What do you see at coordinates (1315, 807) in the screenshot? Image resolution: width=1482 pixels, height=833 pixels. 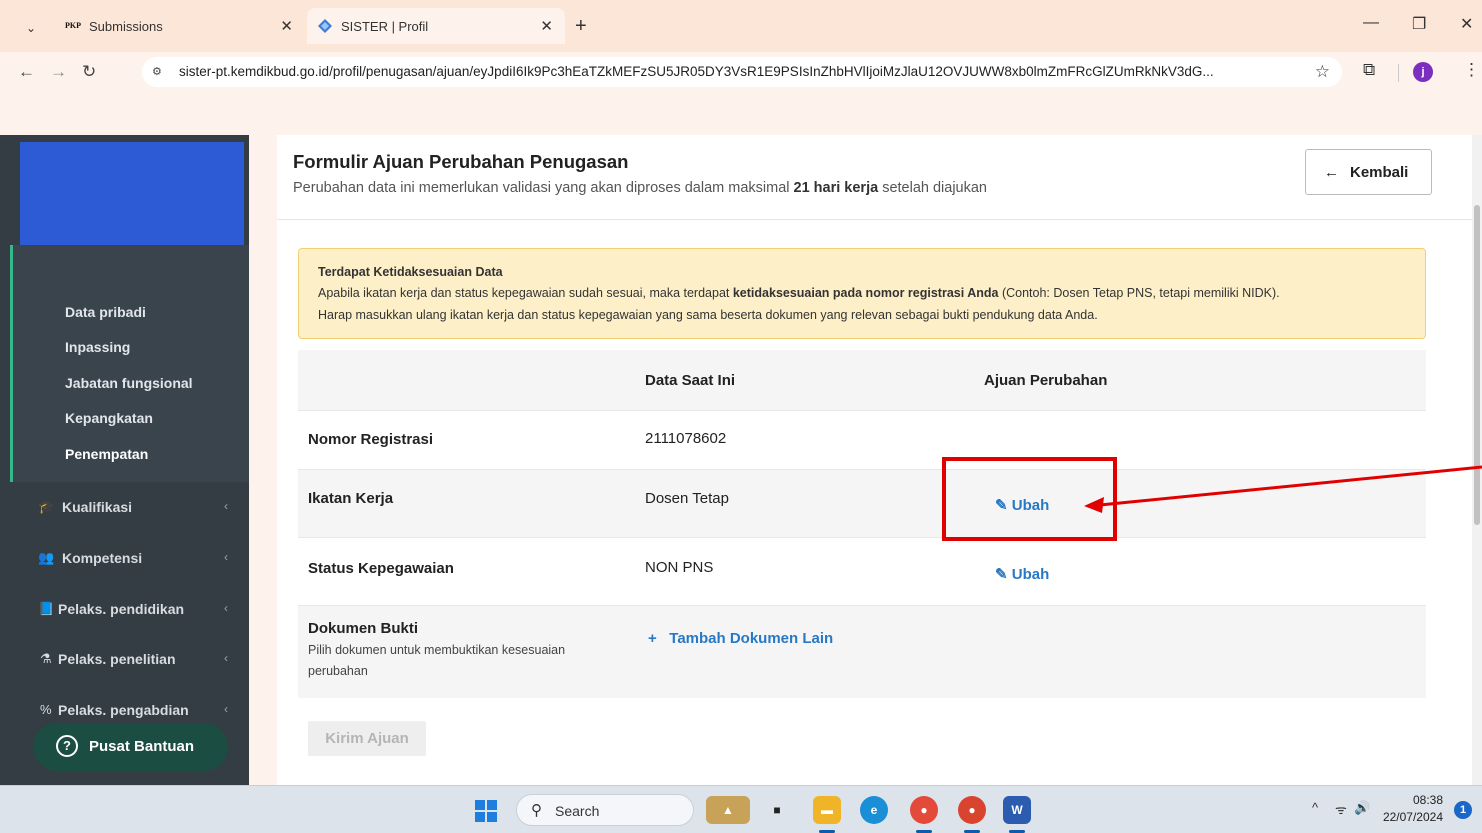 I see `tray-chevron-up-icon: ^` at bounding box center [1315, 807].